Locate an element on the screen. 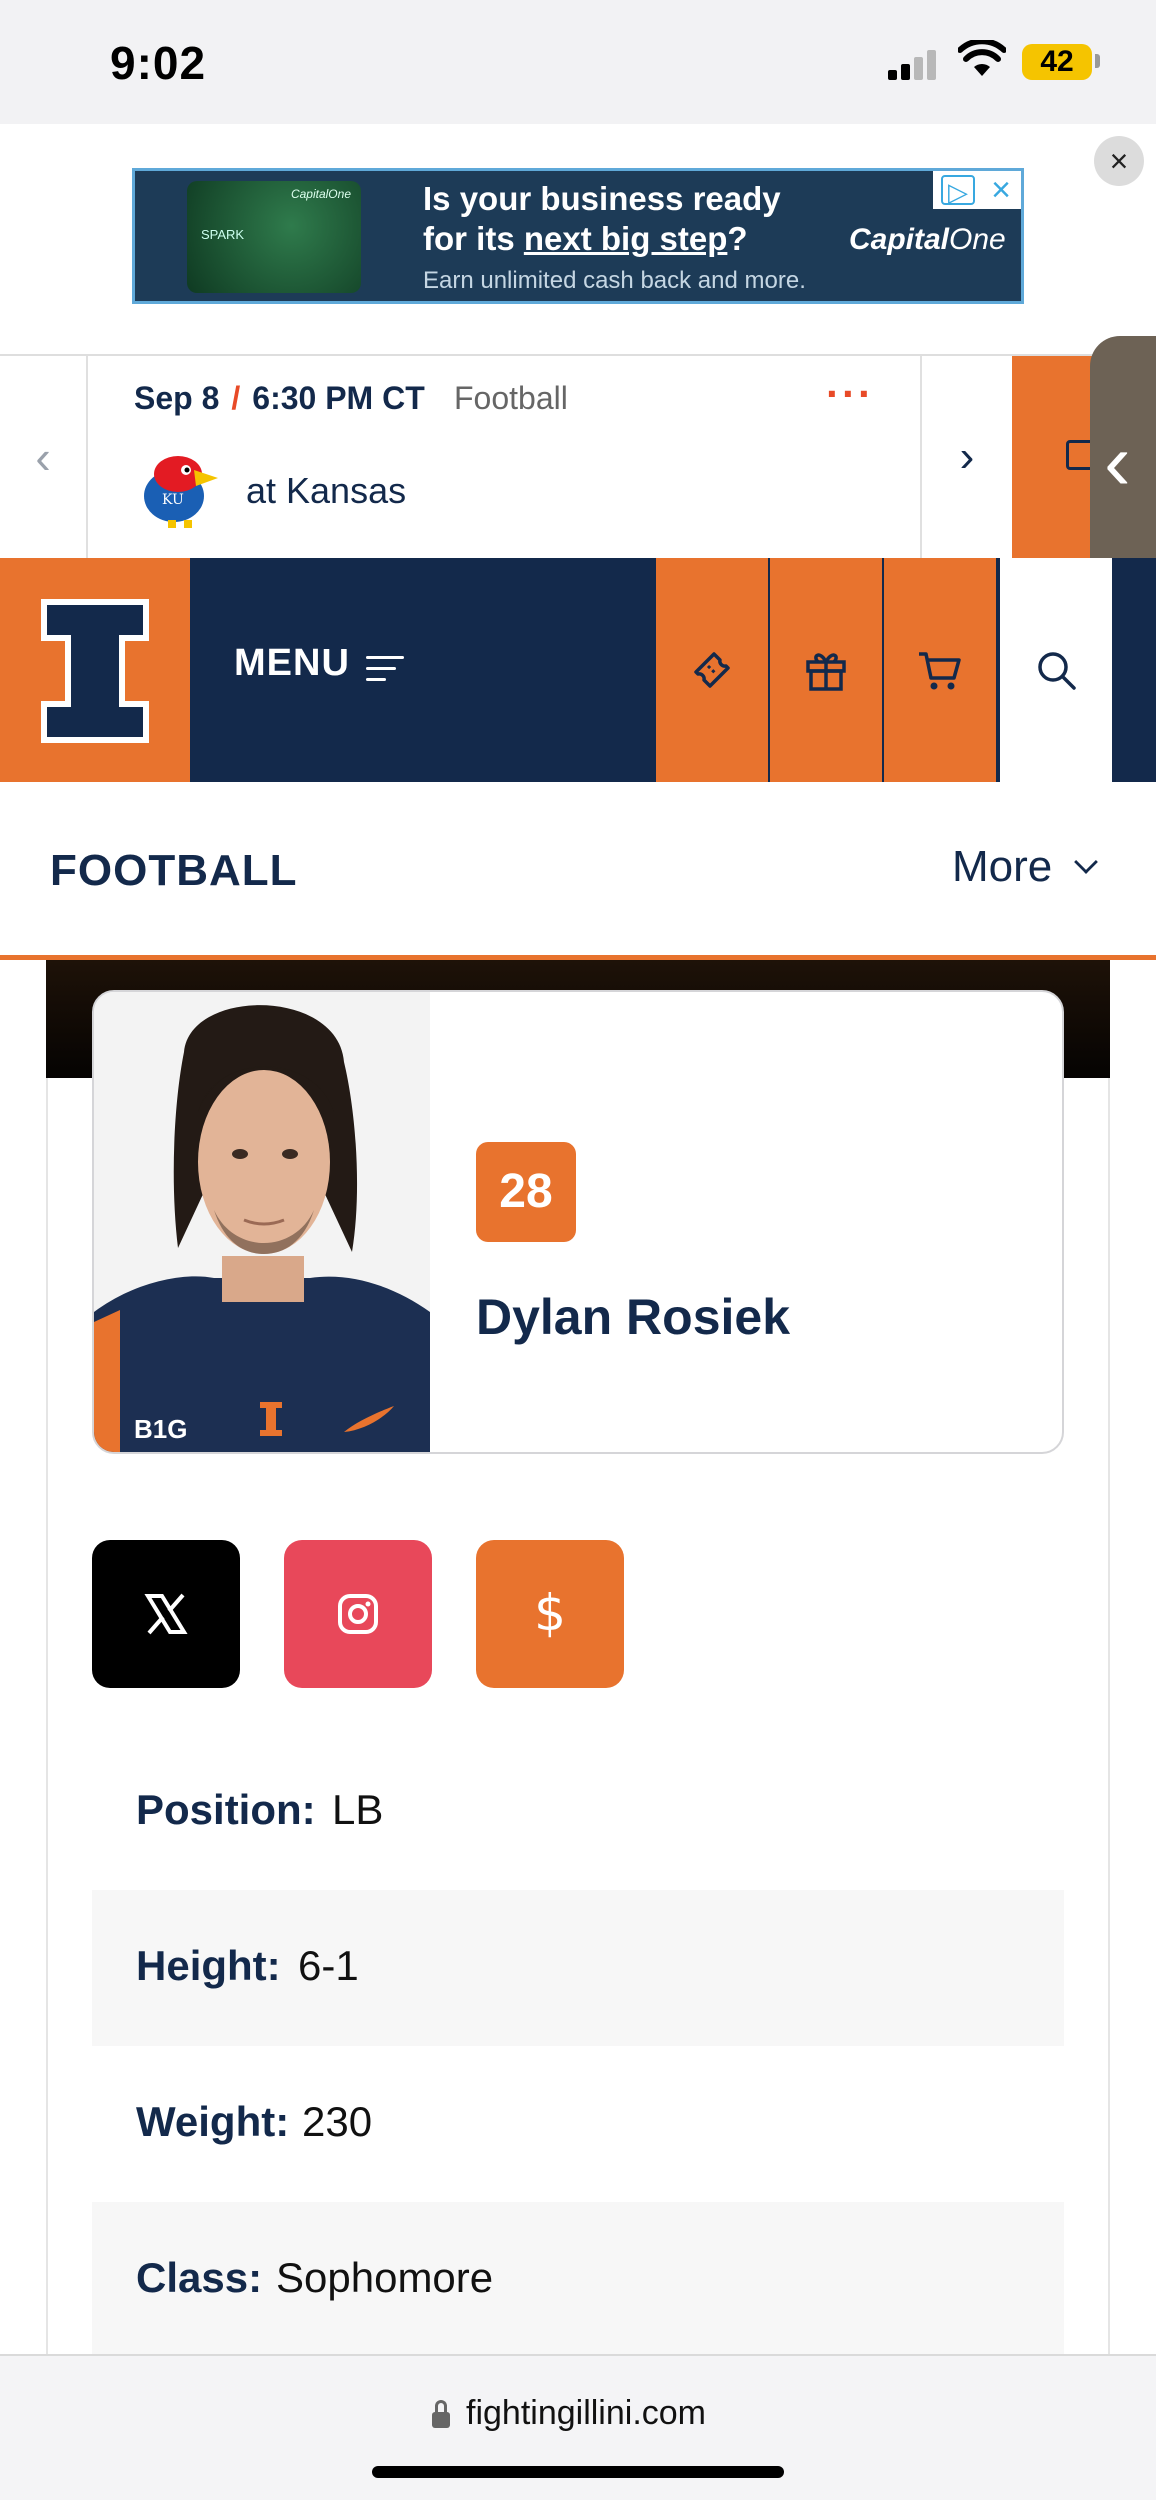  ticket-icon is located at coordinates (712, 670).